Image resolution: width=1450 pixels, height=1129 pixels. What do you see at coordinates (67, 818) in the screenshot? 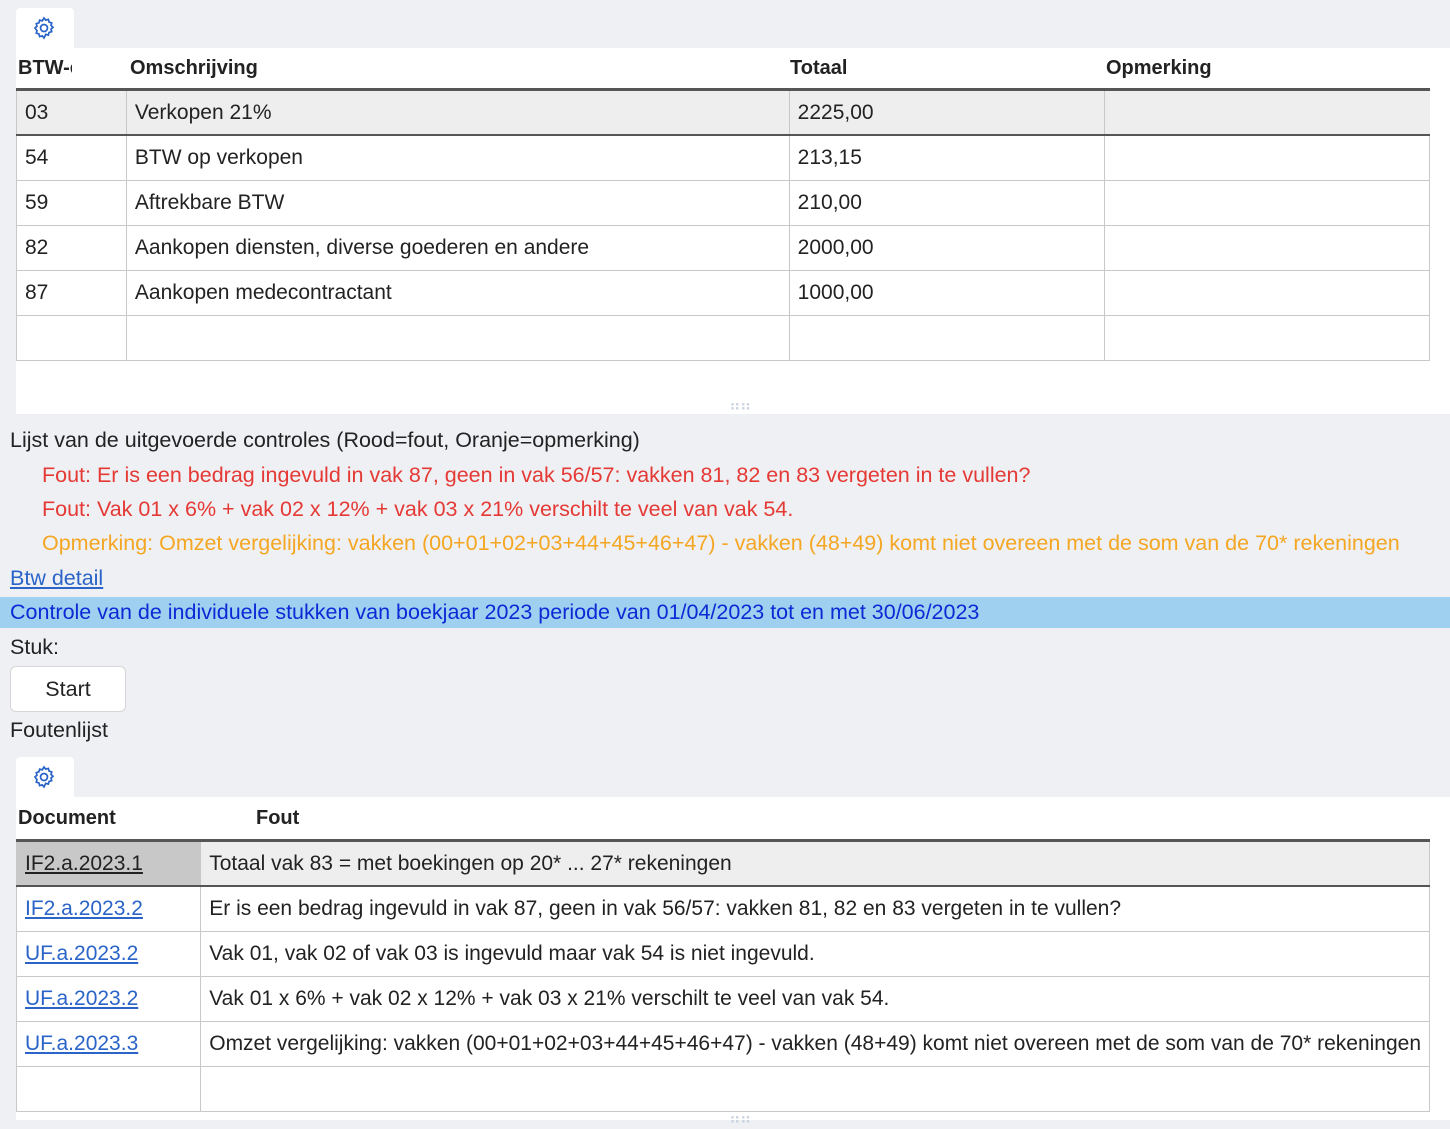
I see `col-header-document: Document` at bounding box center [67, 818].